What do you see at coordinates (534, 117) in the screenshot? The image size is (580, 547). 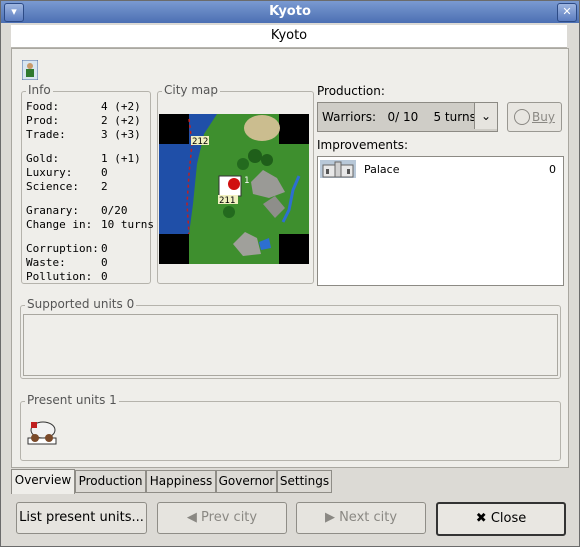 I see `buy-button: Buy` at bounding box center [534, 117].